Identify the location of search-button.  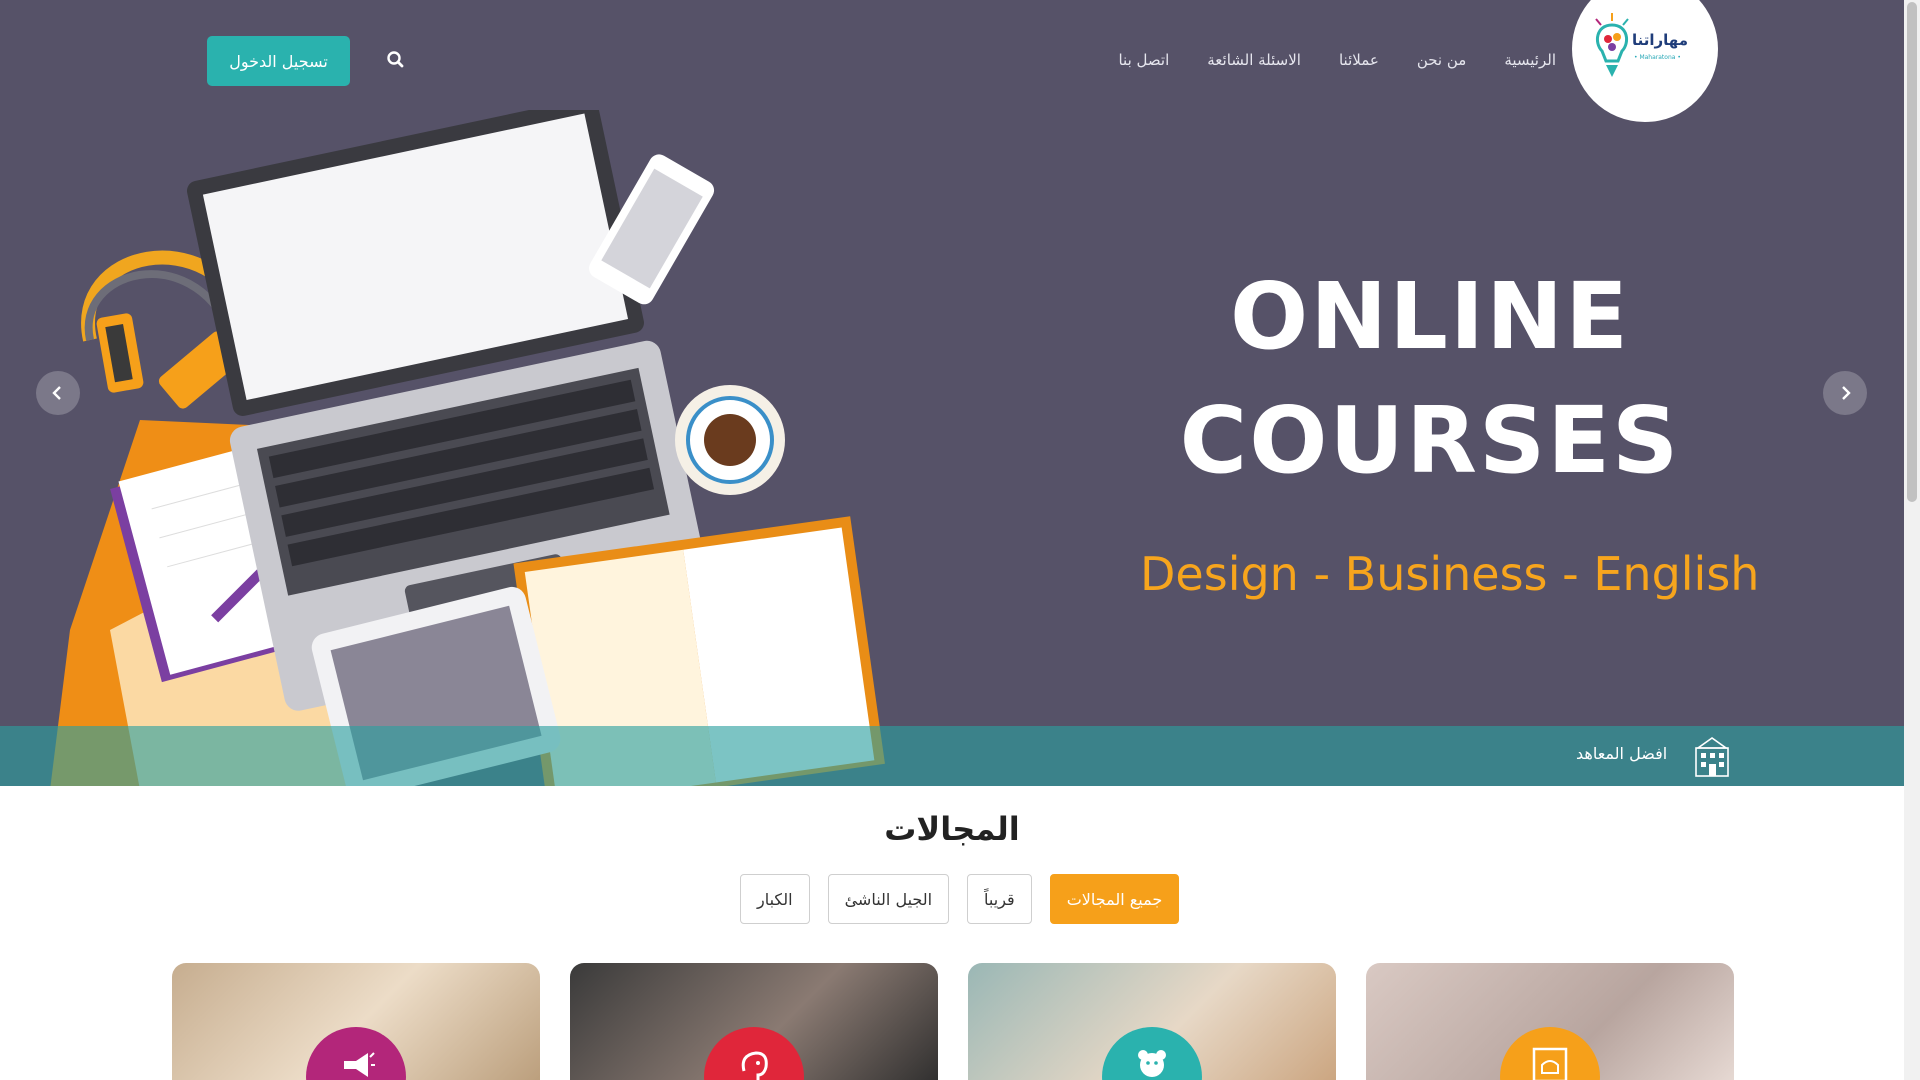
(396, 60).